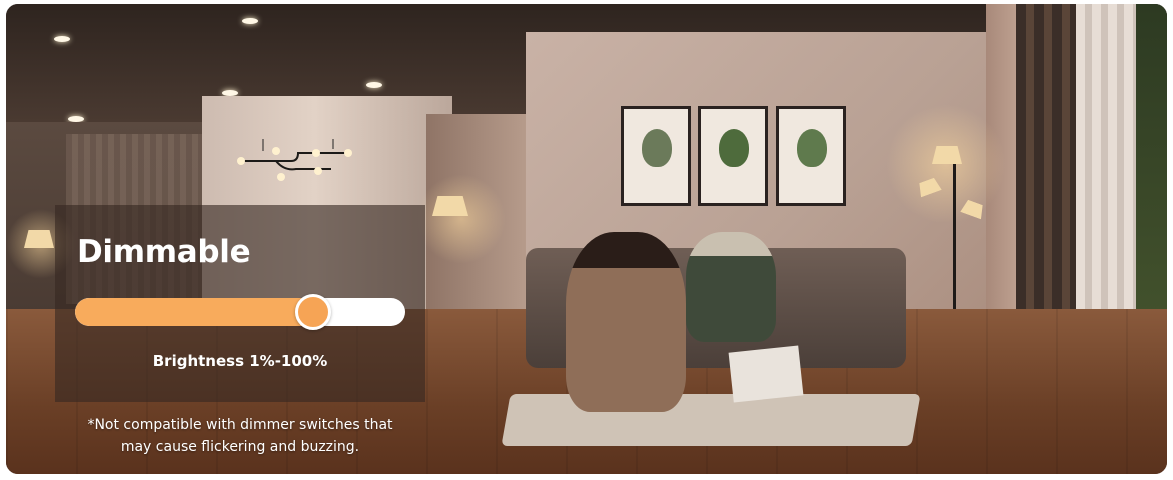 The height and width of the screenshot is (480, 1173). What do you see at coordinates (312, 312) in the screenshot?
I see `brightness-slider-thumb` at bounding box center [312, 312].